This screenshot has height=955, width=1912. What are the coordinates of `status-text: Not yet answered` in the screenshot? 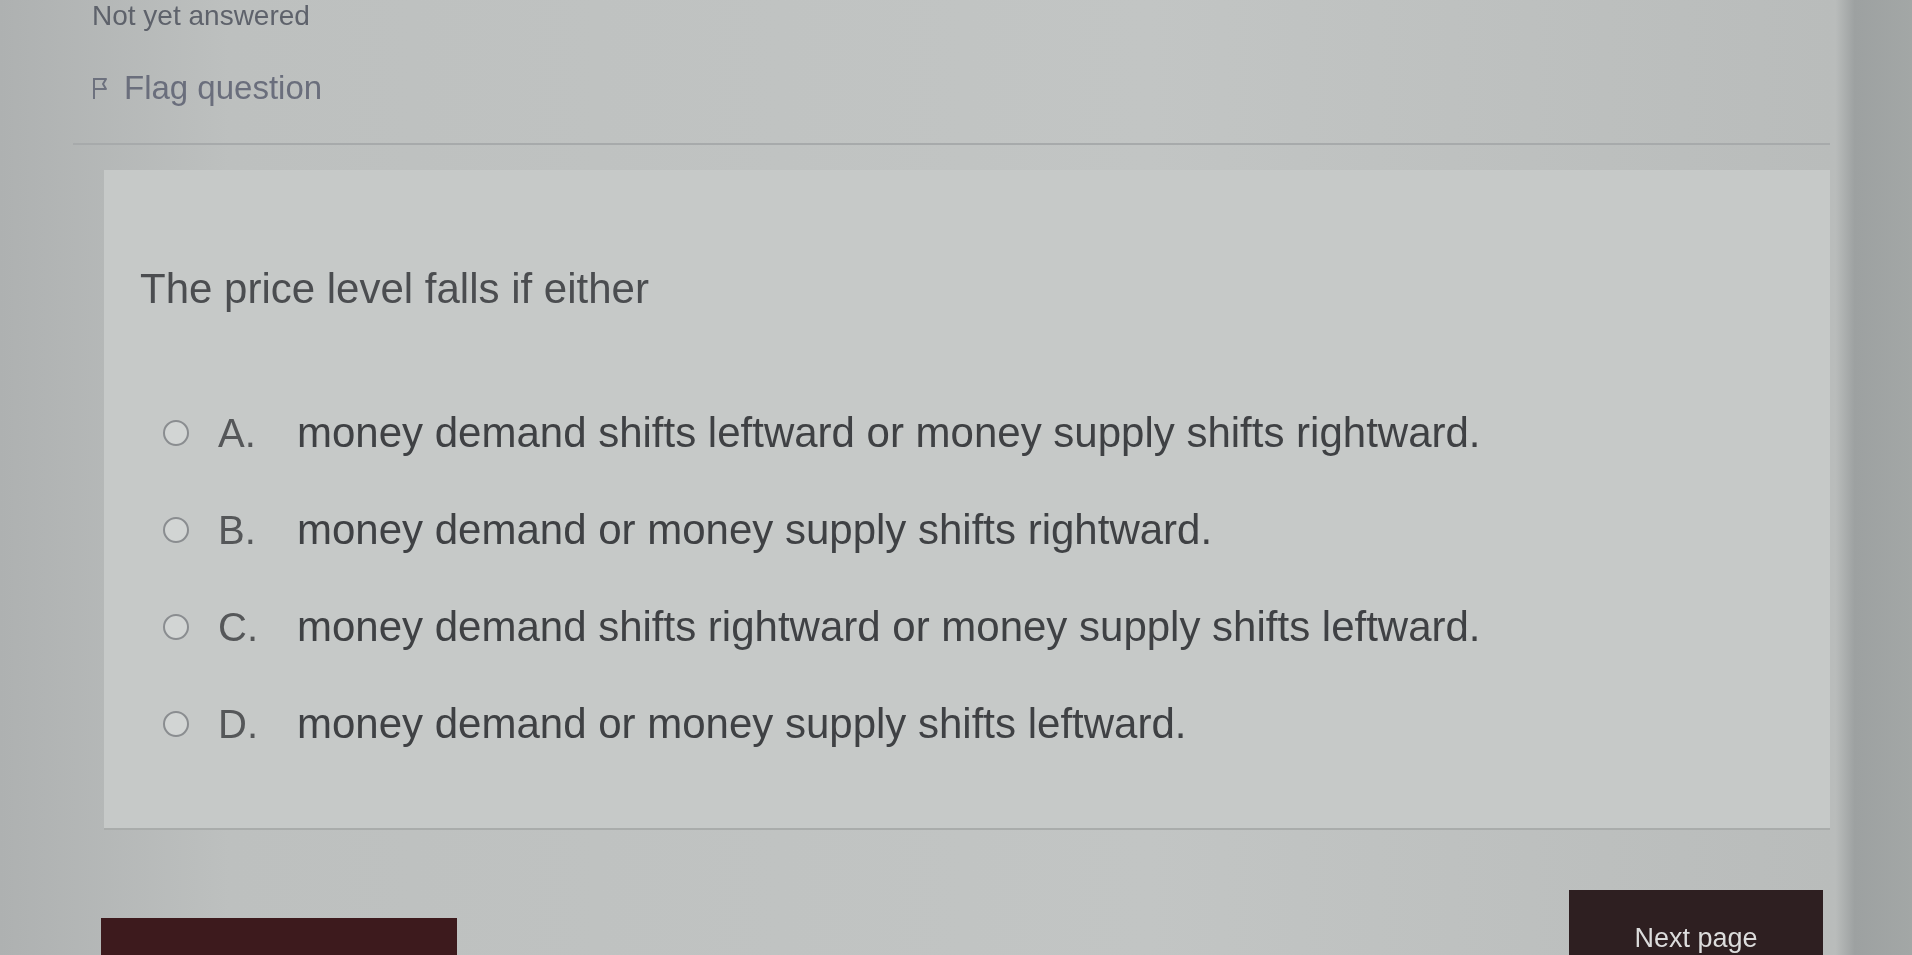 It's located at (201, 16).